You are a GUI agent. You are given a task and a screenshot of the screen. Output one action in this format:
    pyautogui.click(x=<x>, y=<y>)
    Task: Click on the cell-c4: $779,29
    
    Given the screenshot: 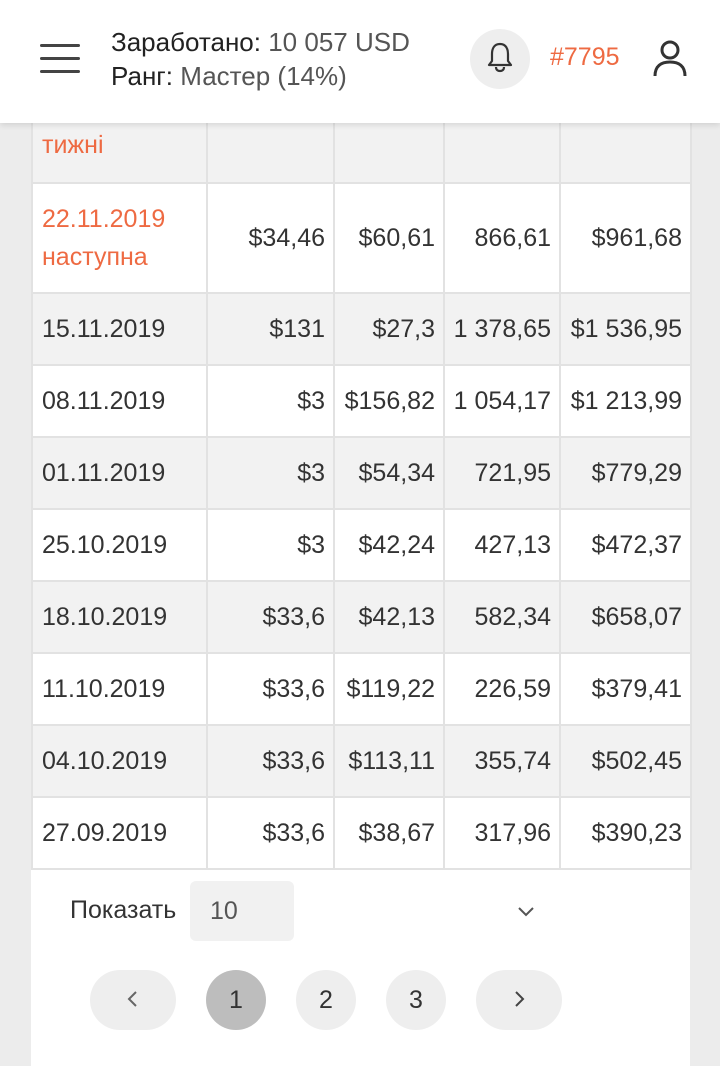 What is the action you would take?
    pyautogui.click(x=625, y=473)
    